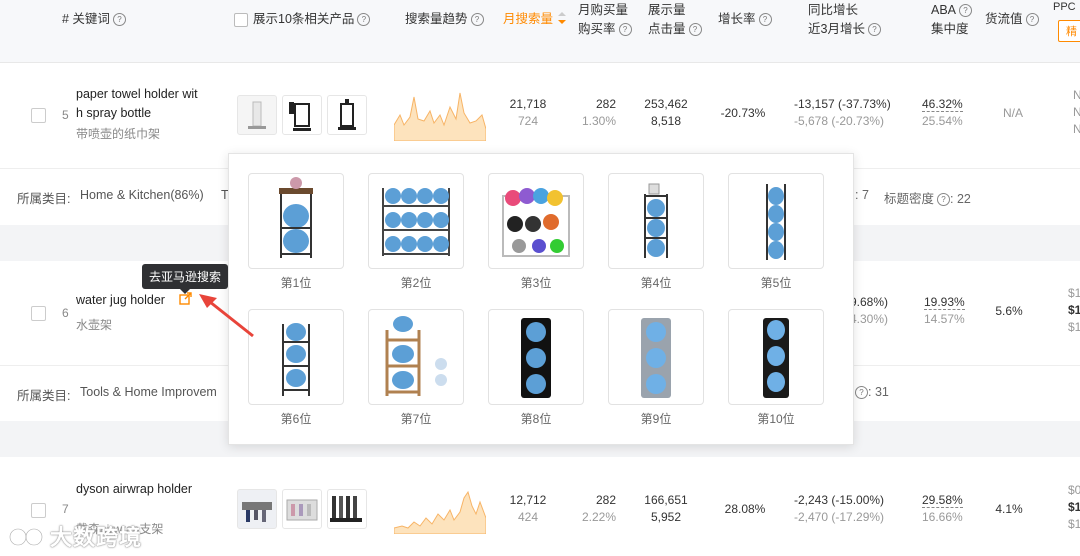 Image resolution: width=1080 pixels, height=556 pixels. Describe the element at coordinates (598, 508) in the screenshot. I see `purchase-value: 282 2.22%` at that location.